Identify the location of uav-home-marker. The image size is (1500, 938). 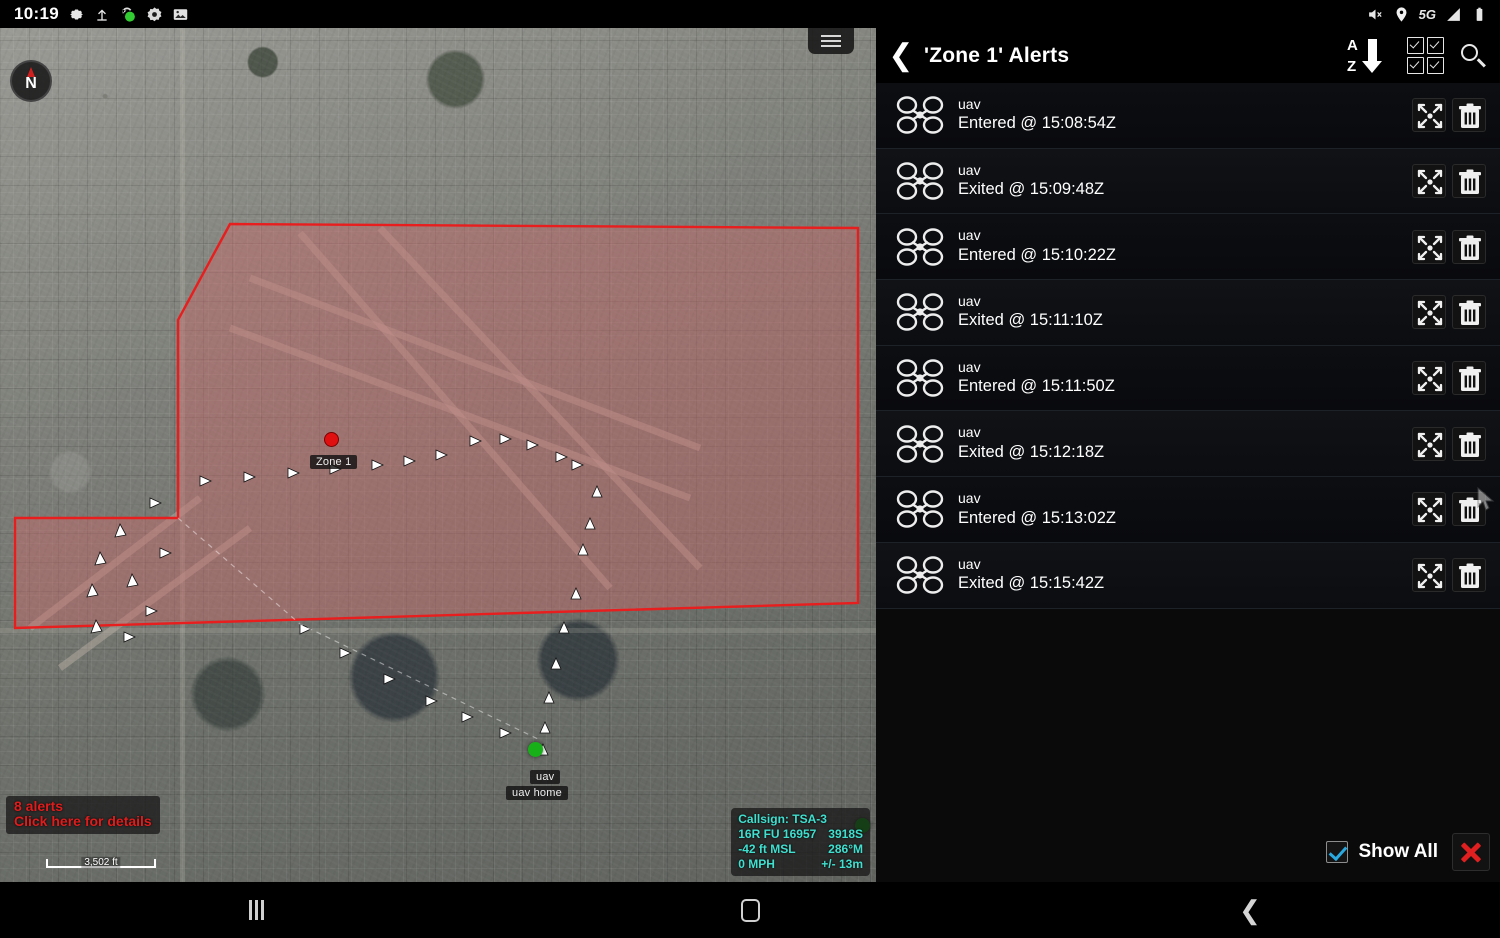
(535, 749).